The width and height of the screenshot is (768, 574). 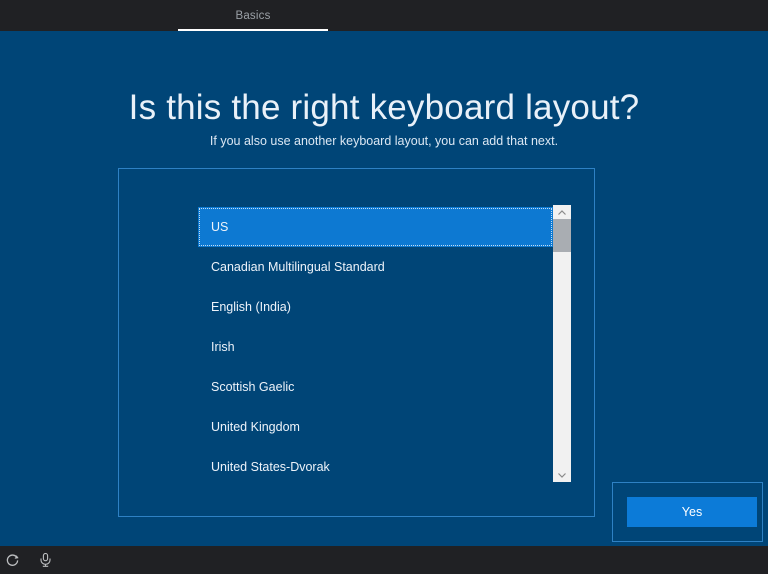 What do you see at coordinates (562, 235) in the screenshot?
I see `scrollbar-thumb` at bounding box center [562, 235].